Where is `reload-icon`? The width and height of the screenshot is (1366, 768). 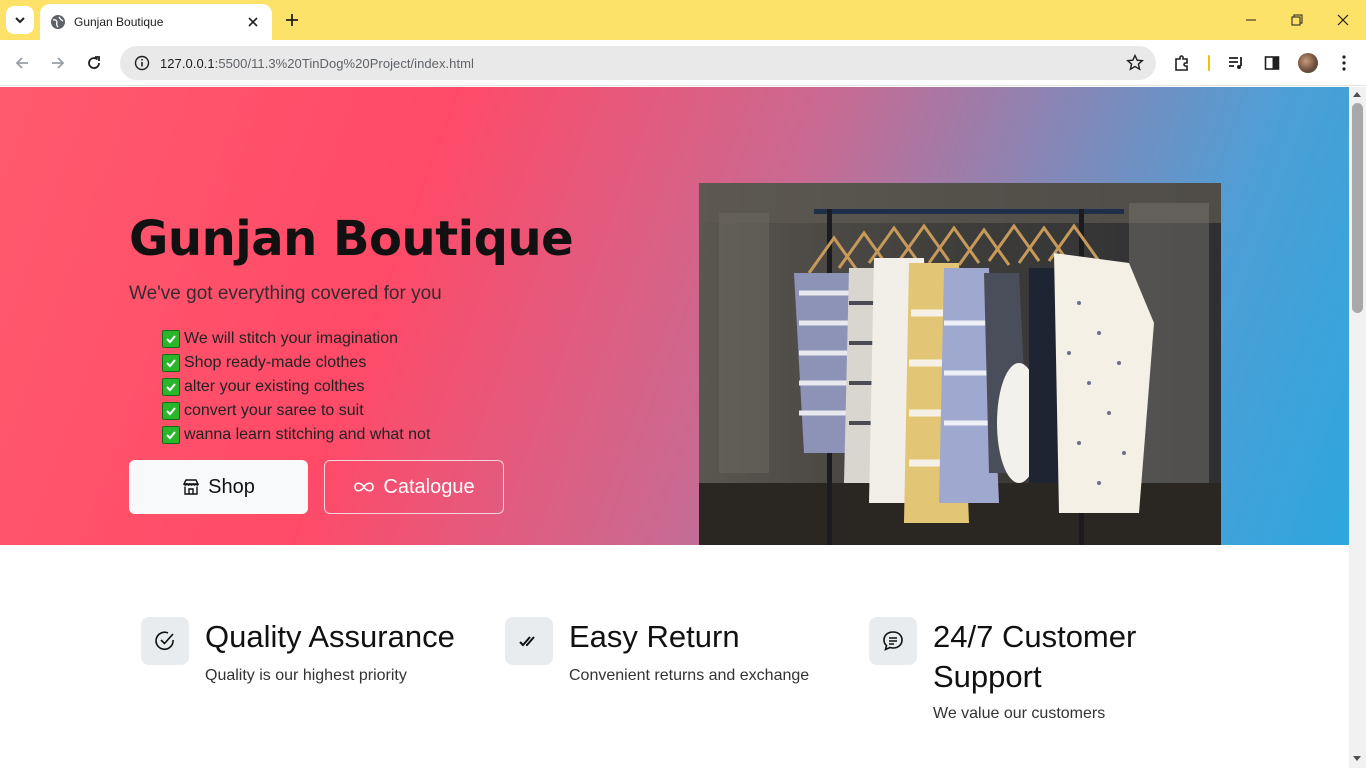 reload-icon is located at coordinates (94, 62).